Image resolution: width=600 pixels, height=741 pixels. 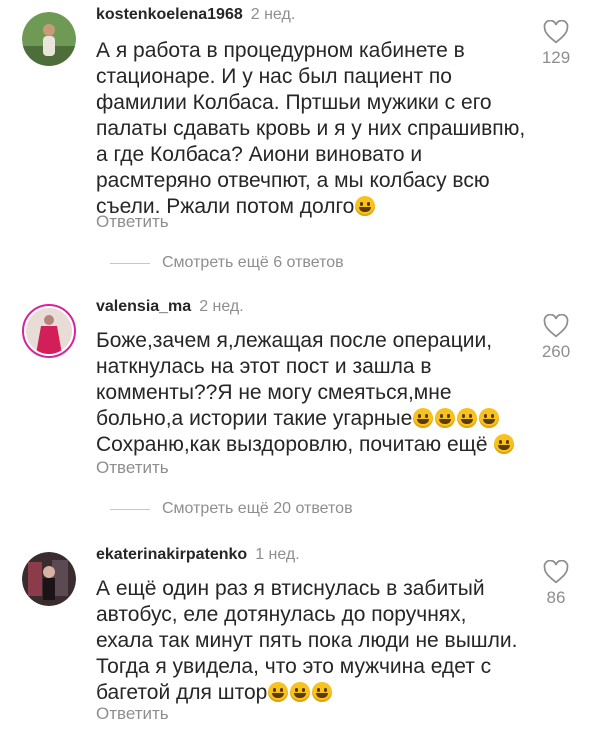 I want to click on like-button: 129, so click(x=556, y=44).